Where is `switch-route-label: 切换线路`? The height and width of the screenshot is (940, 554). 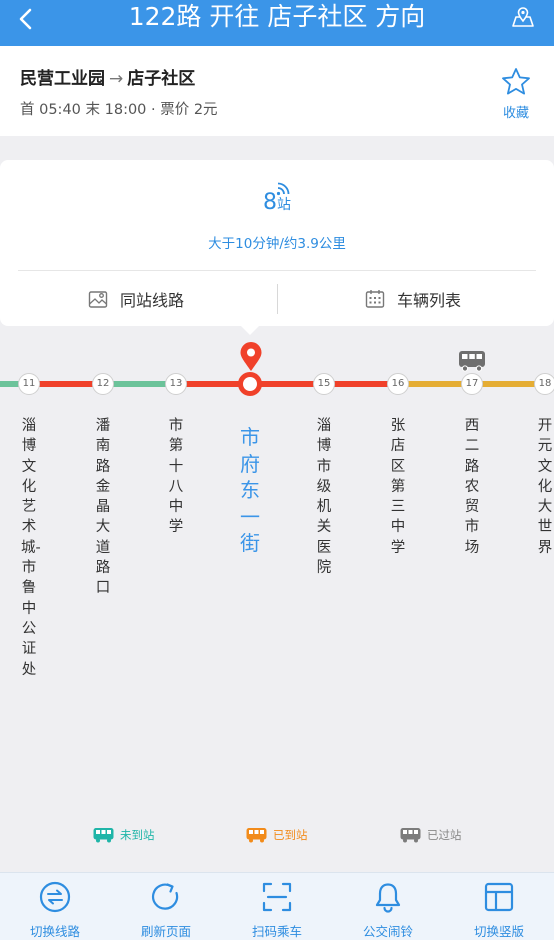 switch-route-label: 切换线路 is located at coordinates (54, 931).